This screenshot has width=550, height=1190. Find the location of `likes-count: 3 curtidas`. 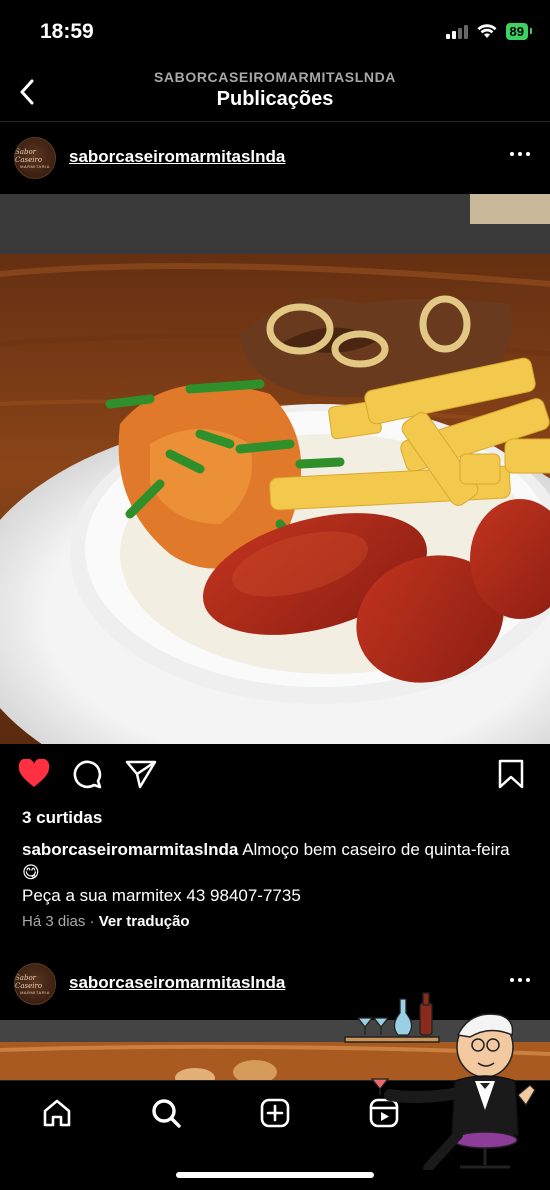

likes-count: 3 curtidas is located at coordinates (62, 818).